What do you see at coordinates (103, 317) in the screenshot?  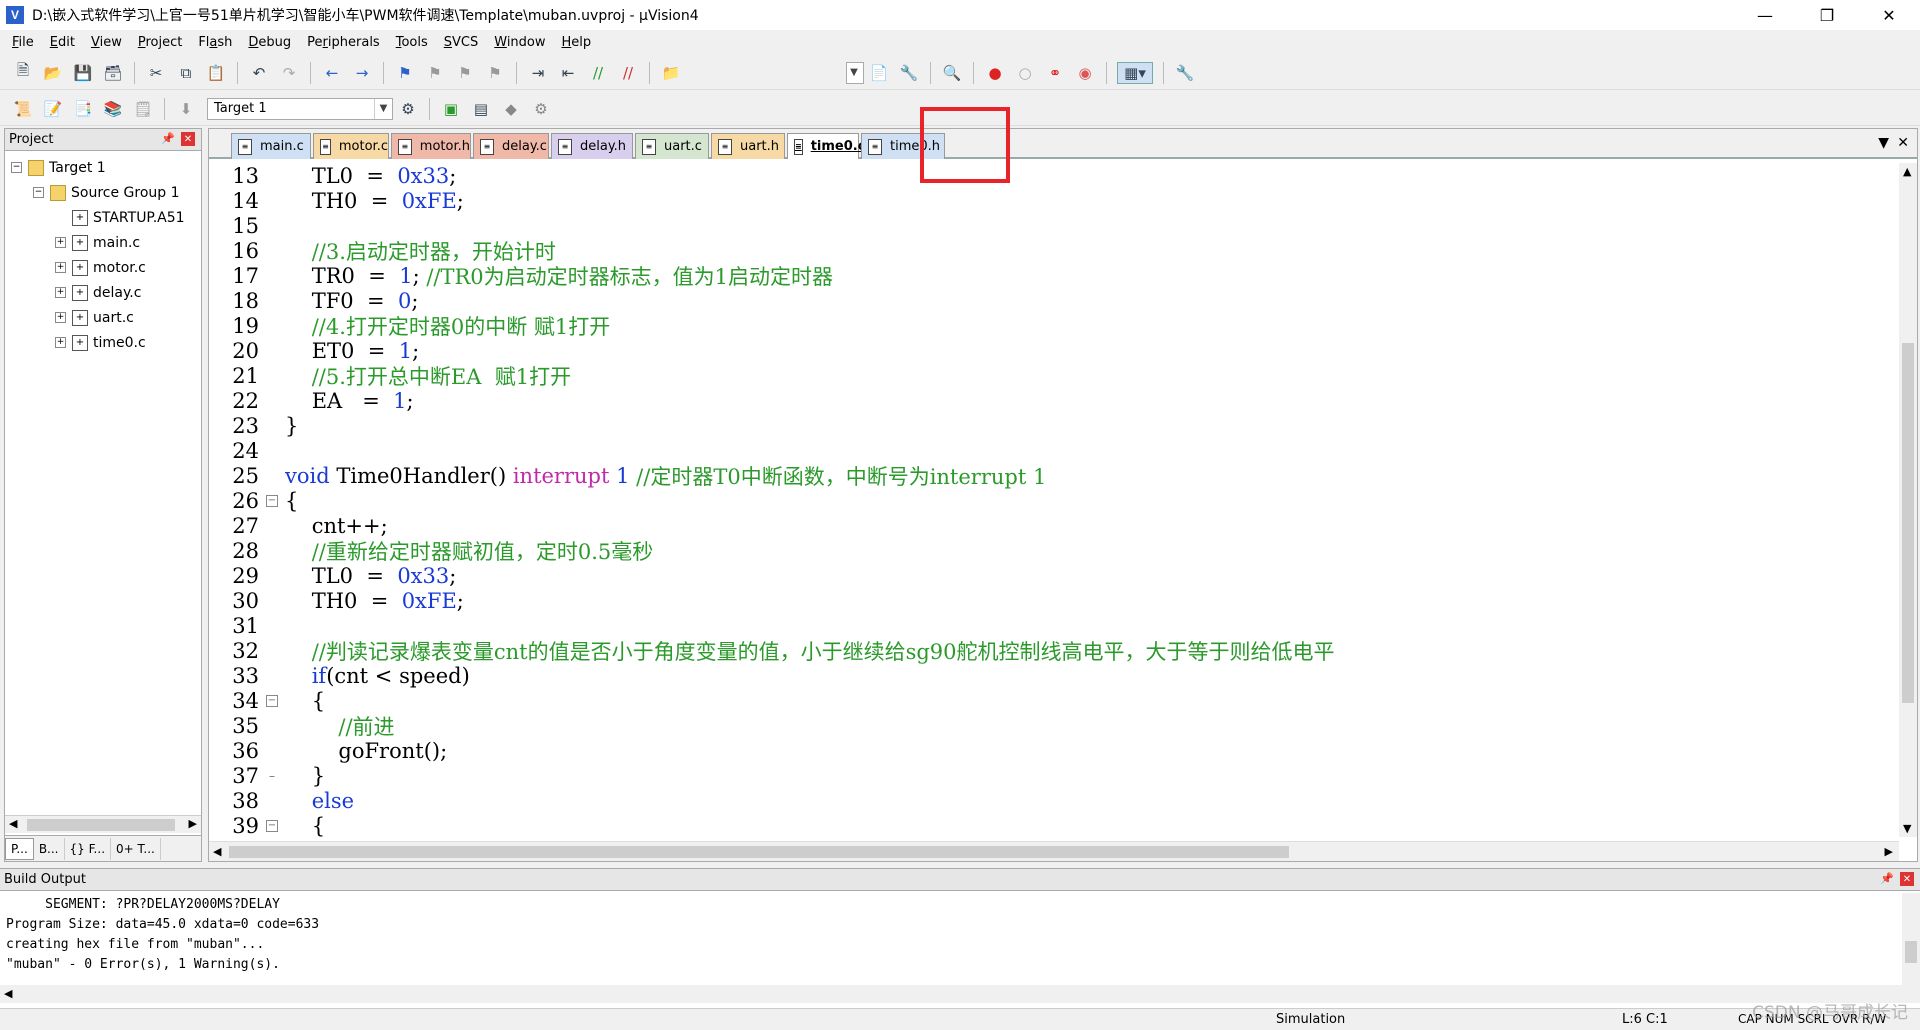 I see `tree-item: + + uart.c` at bounding box center [103, 317].